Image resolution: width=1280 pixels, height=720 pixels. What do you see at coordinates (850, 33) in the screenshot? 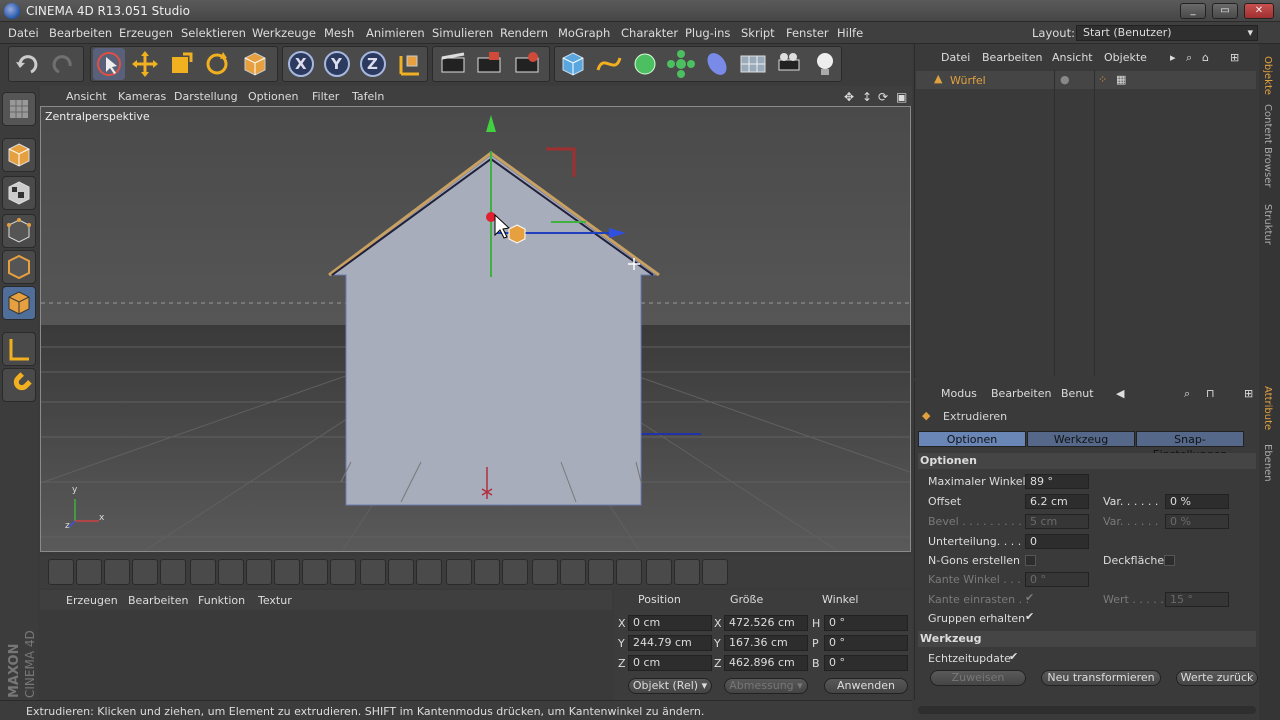
I see `menu-hilfe: Hilfe` at bounding box center [850, 33].